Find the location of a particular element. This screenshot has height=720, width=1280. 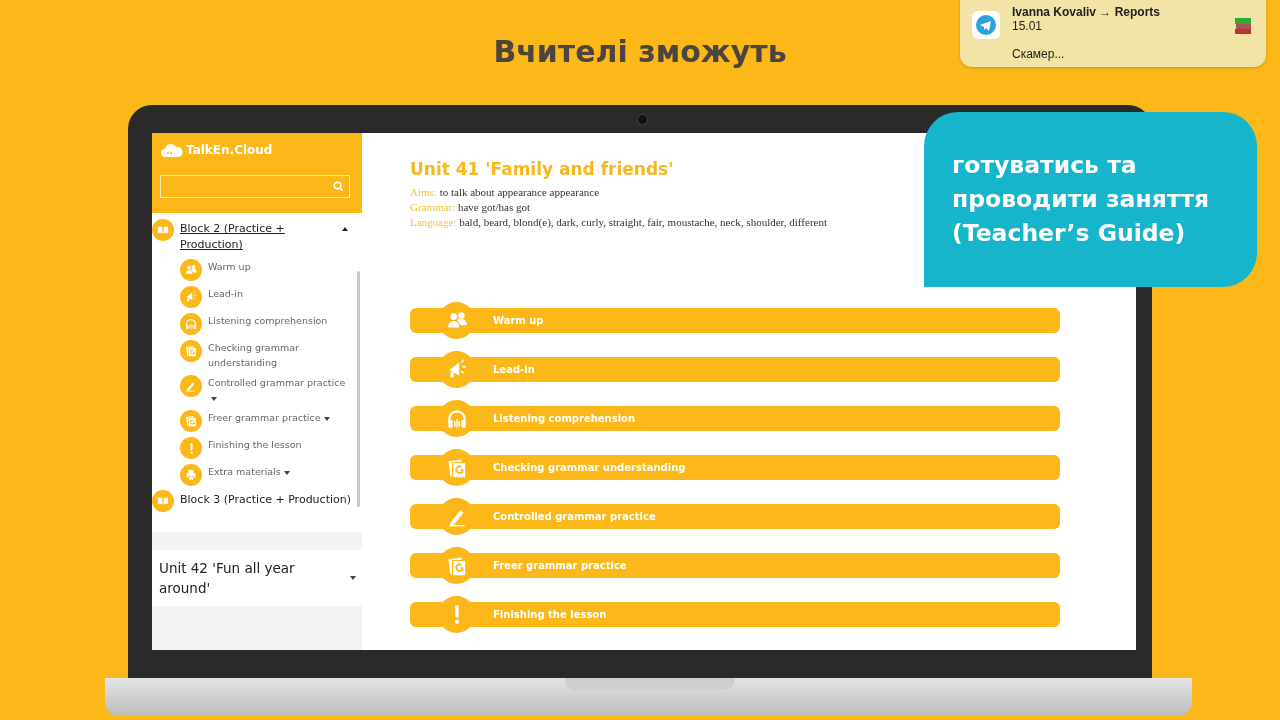

sidebar-activity-link: Lead-in is located at coordinates (225, 293).